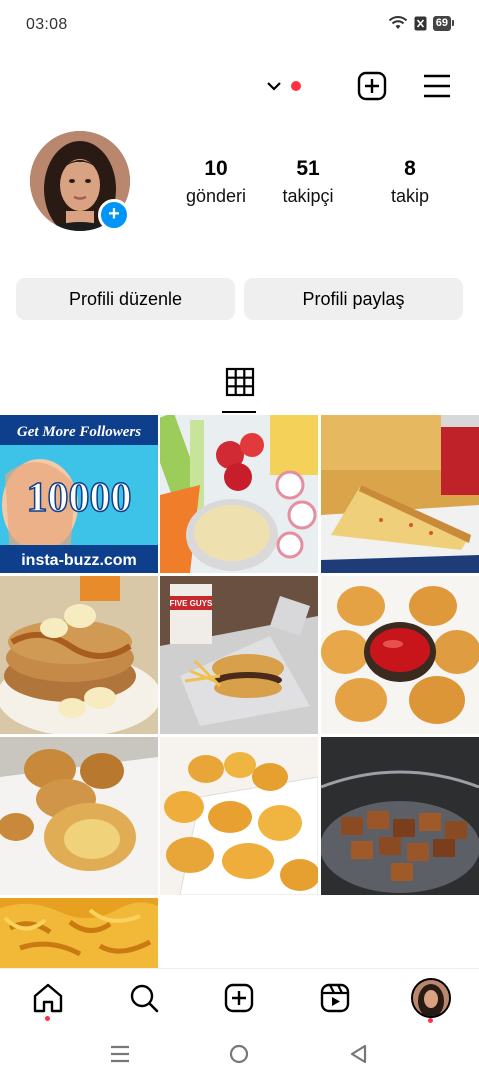 This screenshot has height=1080, width=479. I want to click on edit-profile-button: Profili düzenle, so click(125, 299).